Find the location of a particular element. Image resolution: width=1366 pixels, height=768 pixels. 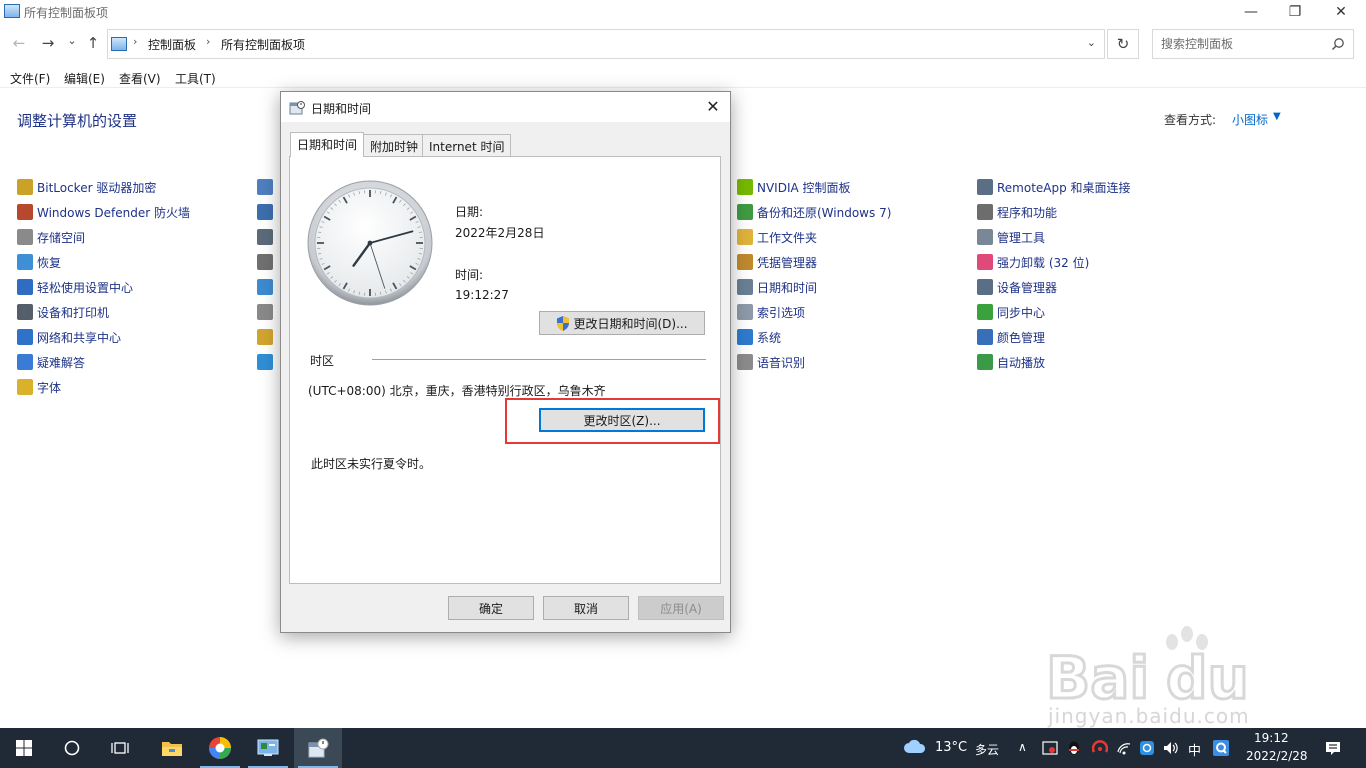

refresh-button: ↻ is located at coordinates (1123, 44).